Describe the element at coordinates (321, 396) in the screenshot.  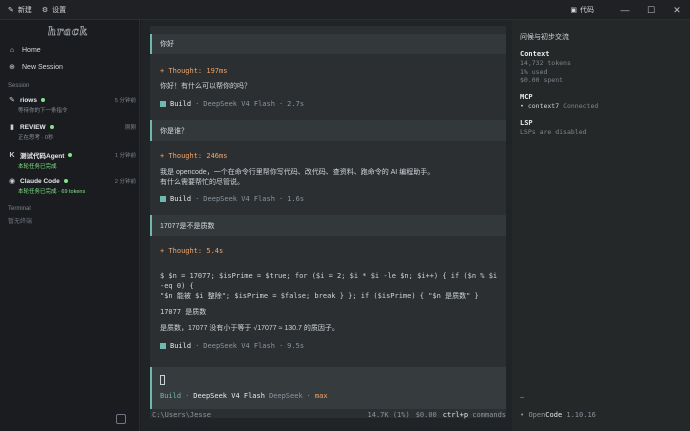
I see `effort-selector: max` at that location.